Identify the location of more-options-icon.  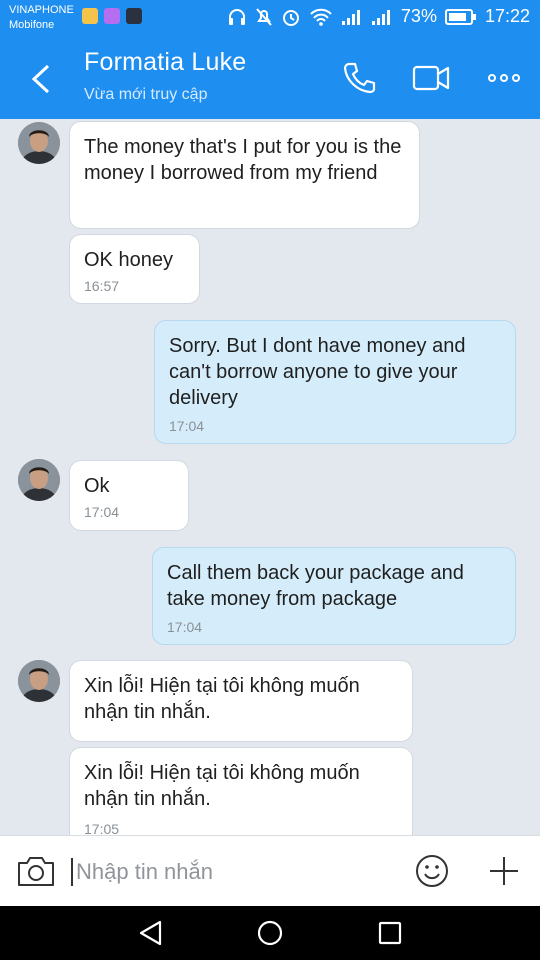
(504, 78).